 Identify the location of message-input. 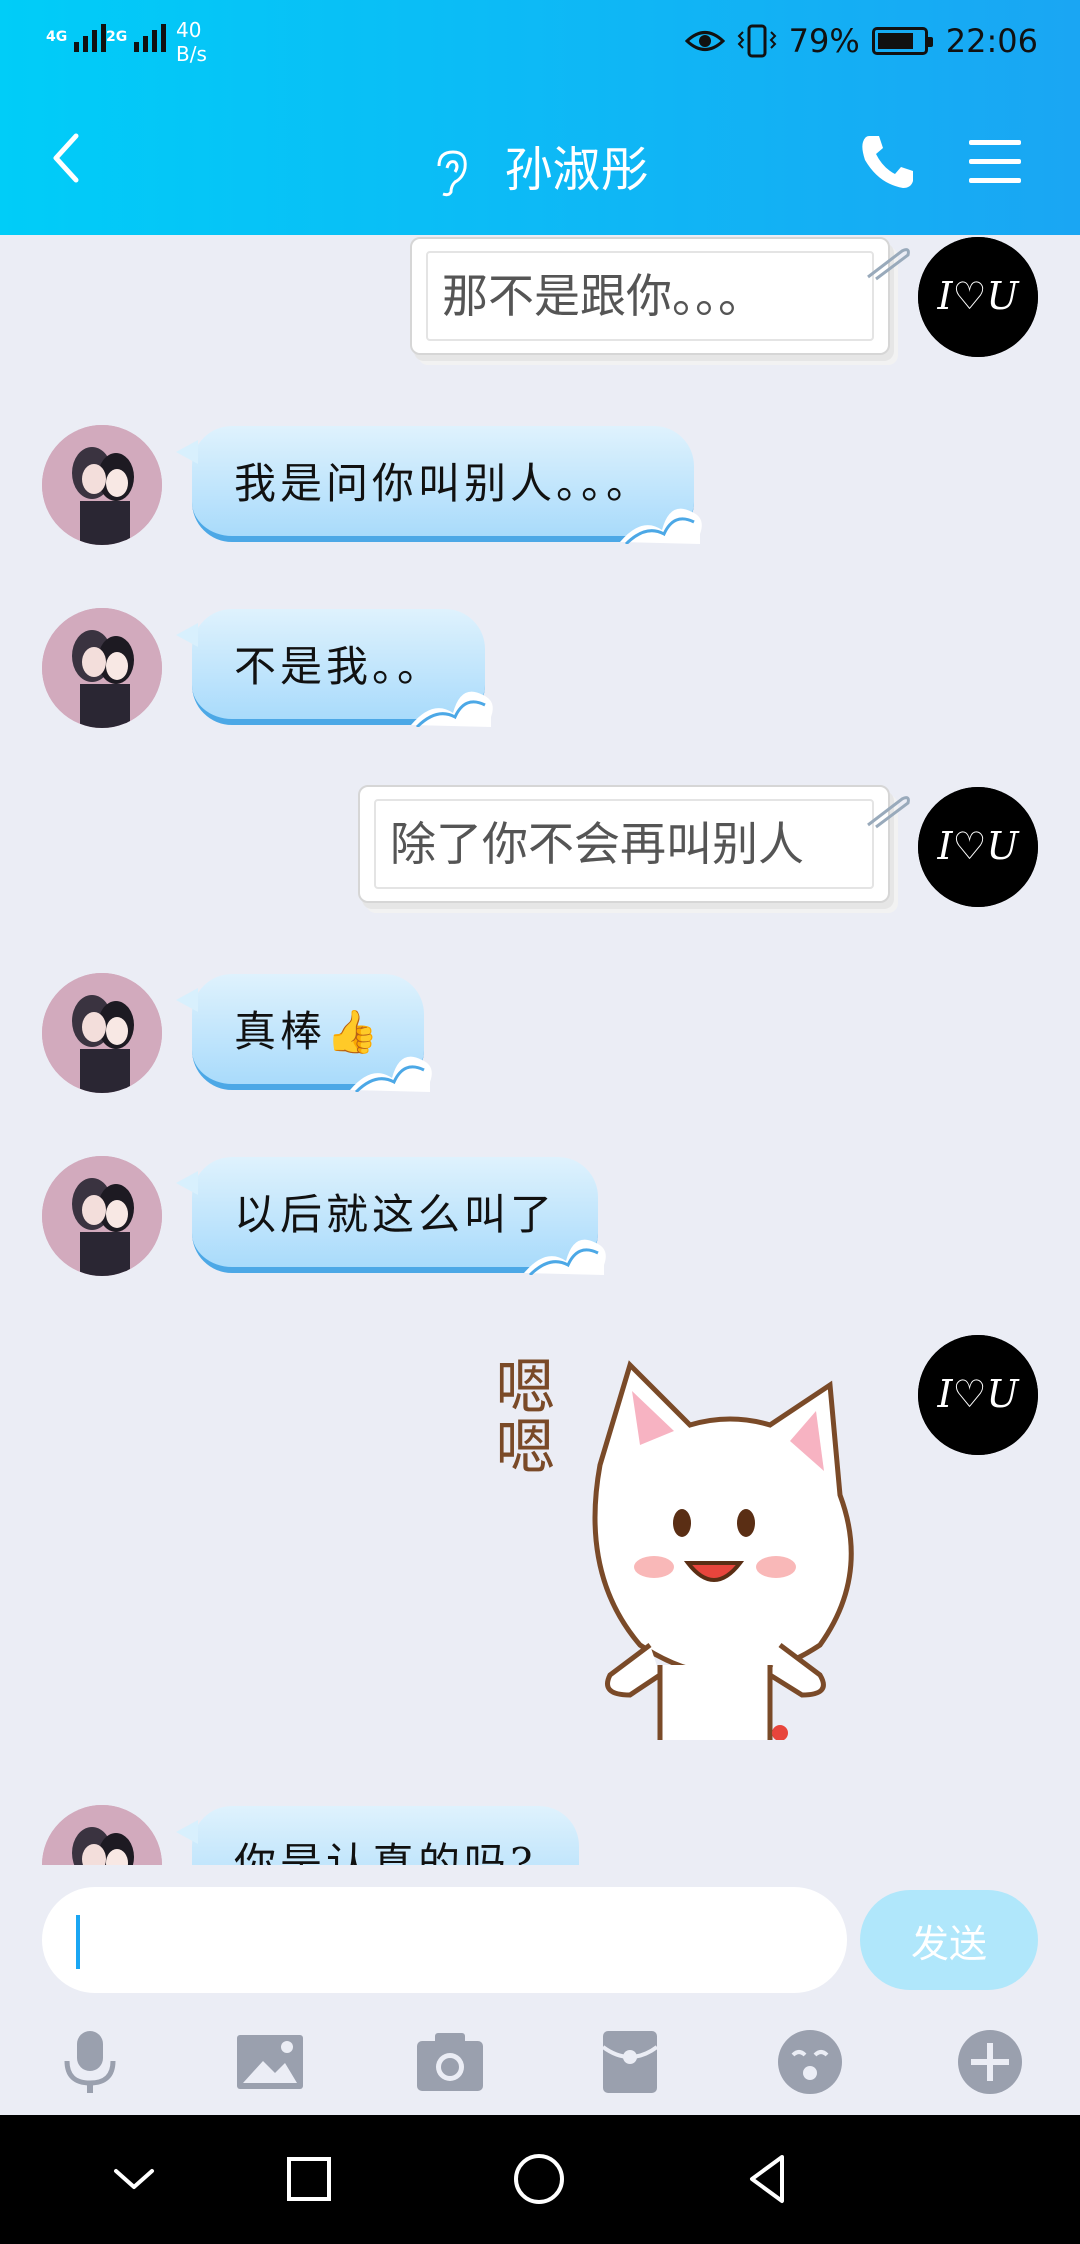
(444, 1940).